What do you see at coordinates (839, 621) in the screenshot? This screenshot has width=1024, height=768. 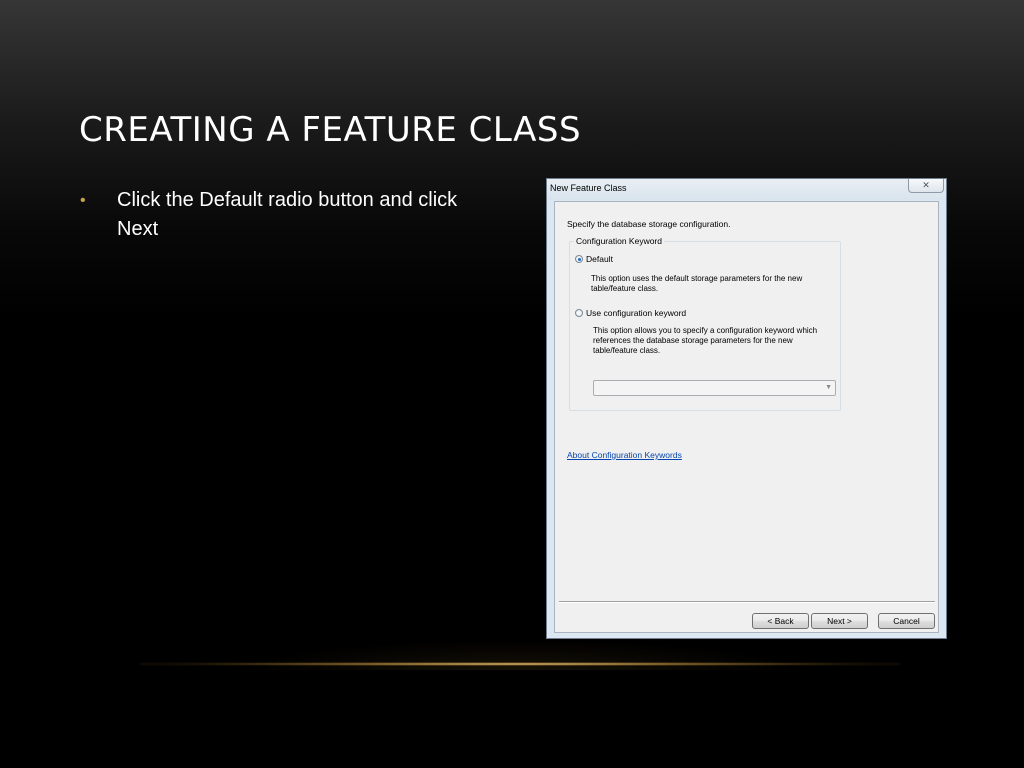 I see `next-button: Next >` at bounding box center [839, 621].